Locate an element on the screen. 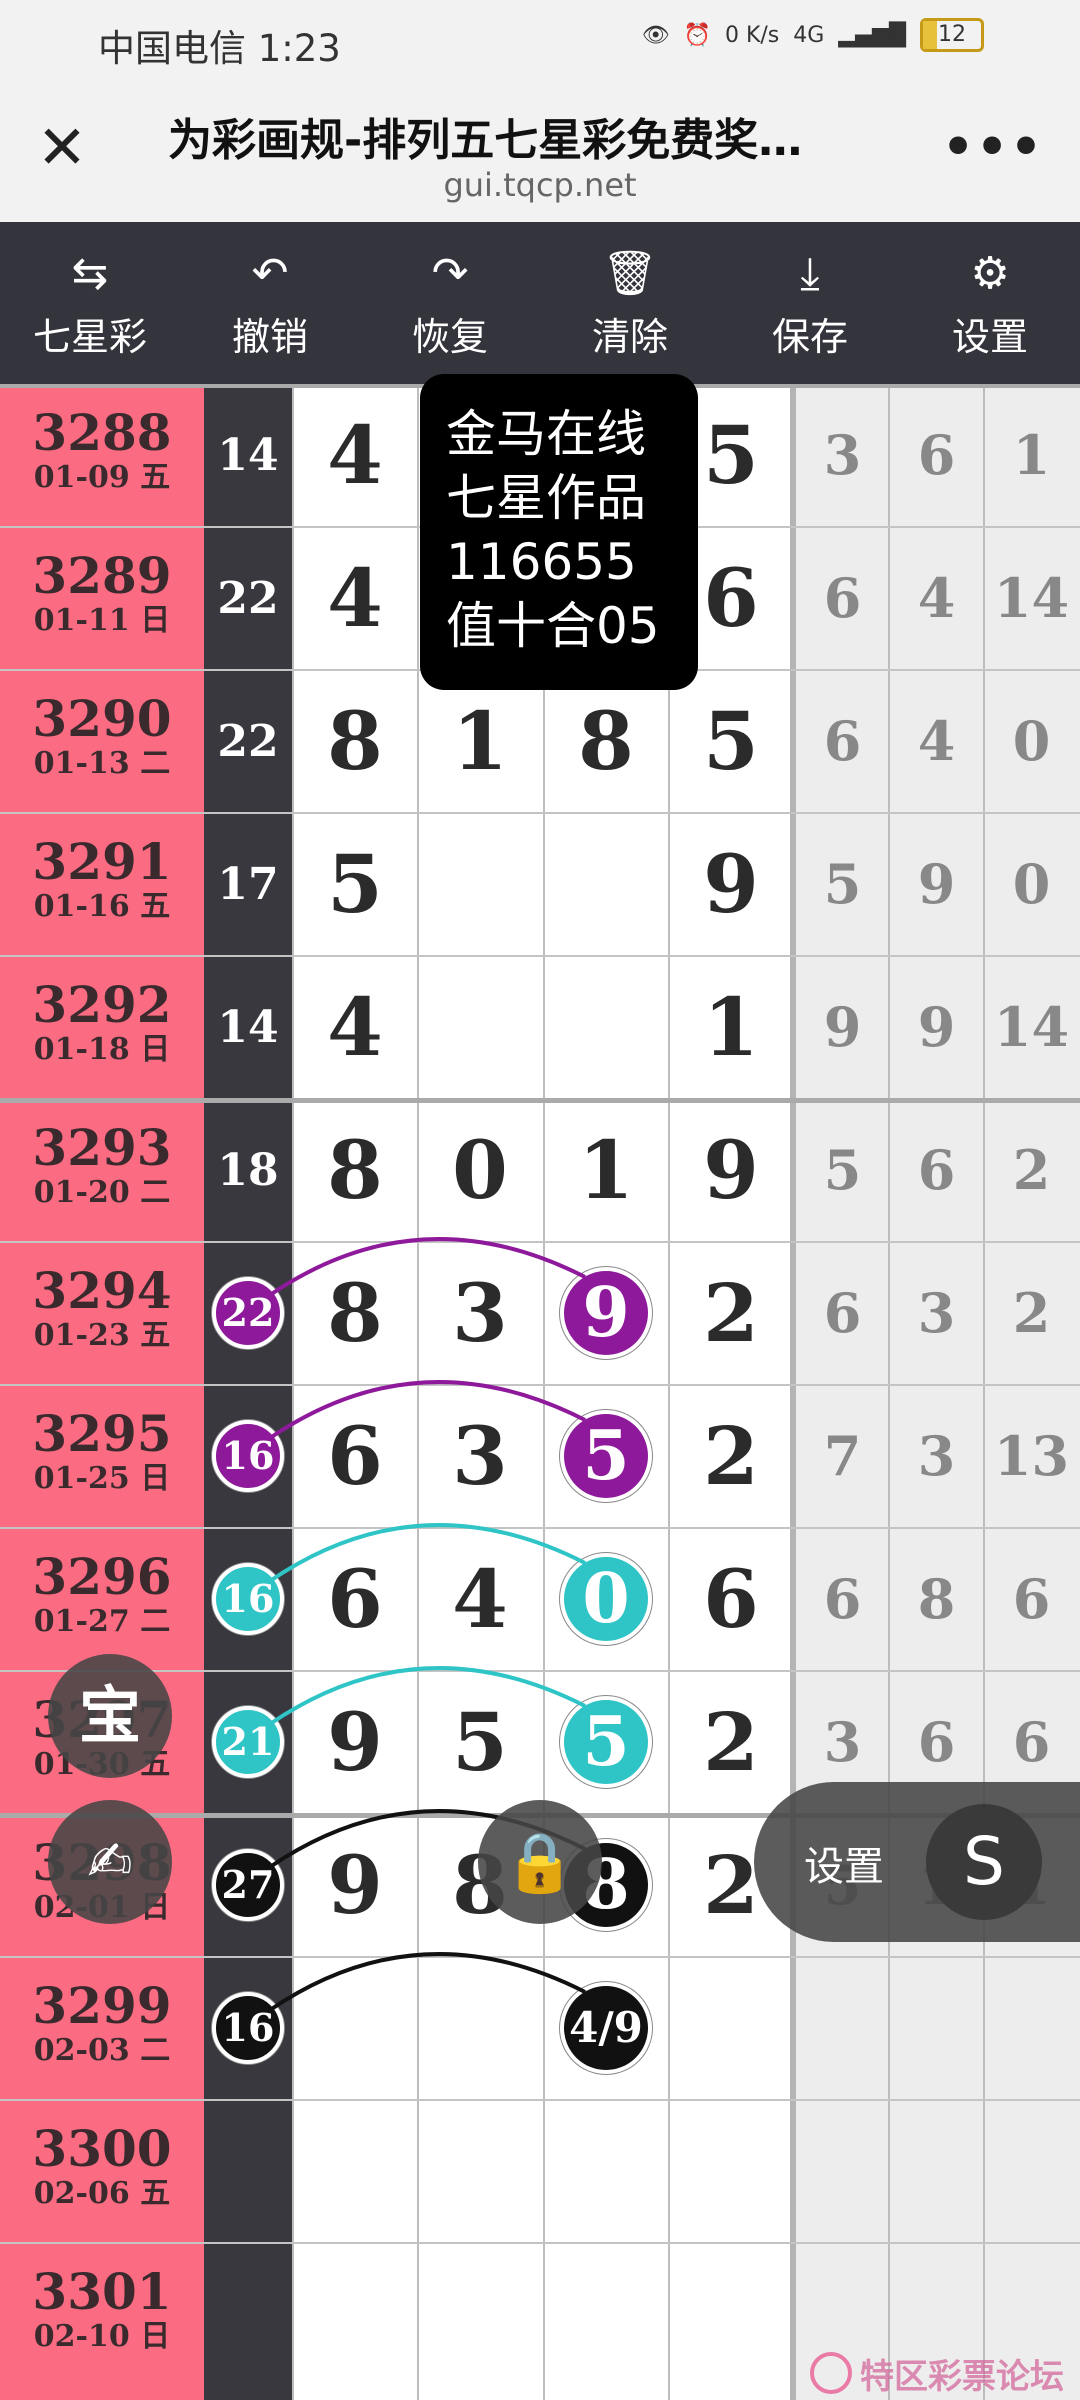 The width and height of the screenshot is (1080, 2400). lock-button: 🔒 is located at coordinates (540, 1862).